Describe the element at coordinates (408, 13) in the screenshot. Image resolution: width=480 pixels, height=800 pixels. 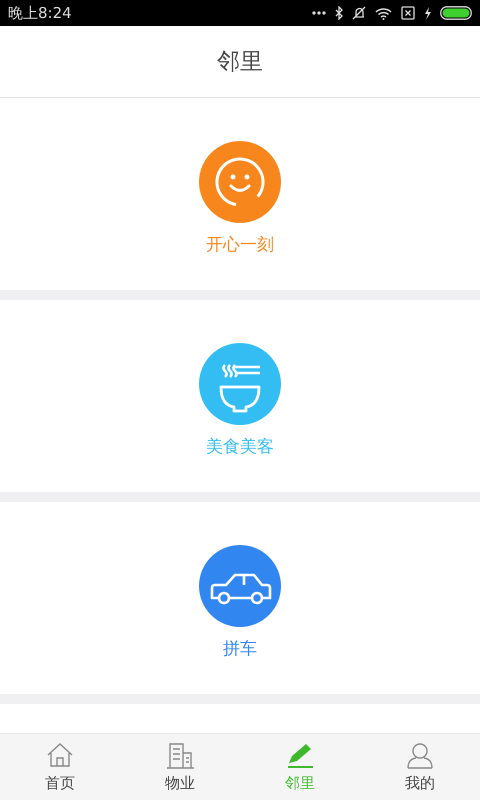
I see `no-sim-icon` at that location.